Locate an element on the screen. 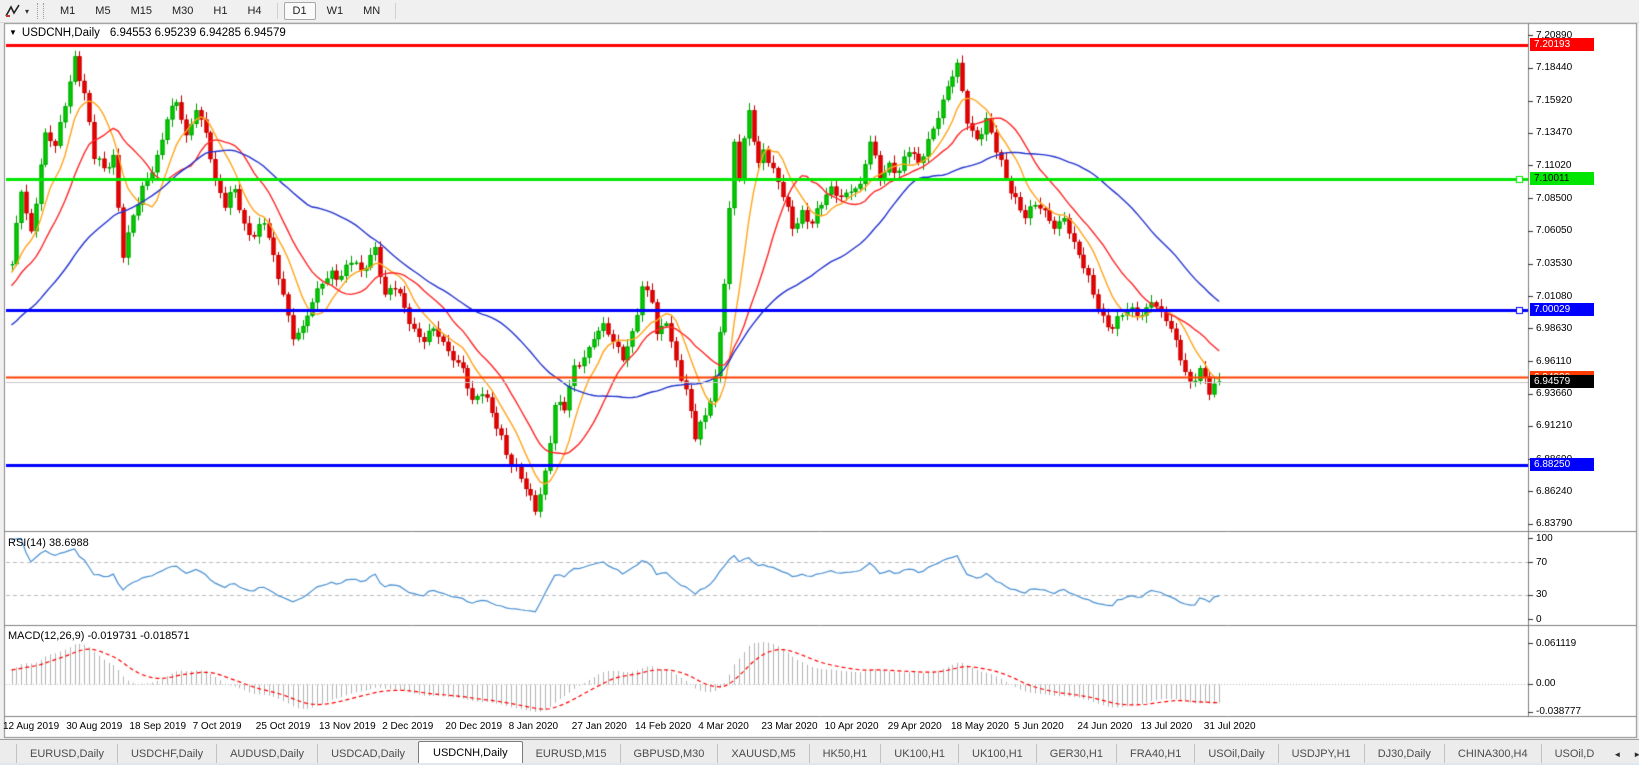 The height and width of the screenshot is (765, 1639). timeframe-button-W1: W1 is located at coordinates (335, 11).